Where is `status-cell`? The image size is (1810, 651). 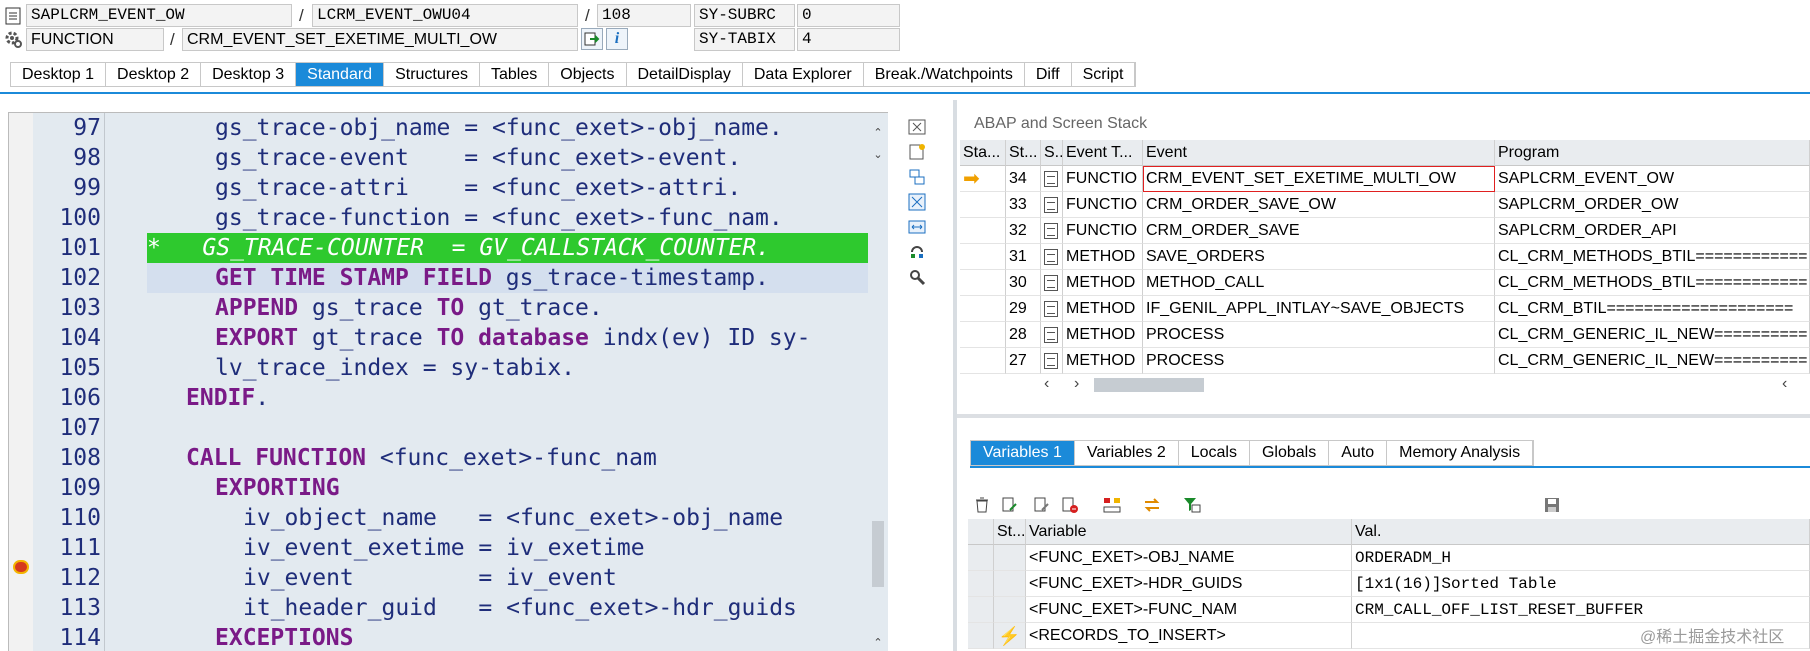
status-cell is located at coordinates (983, 283).